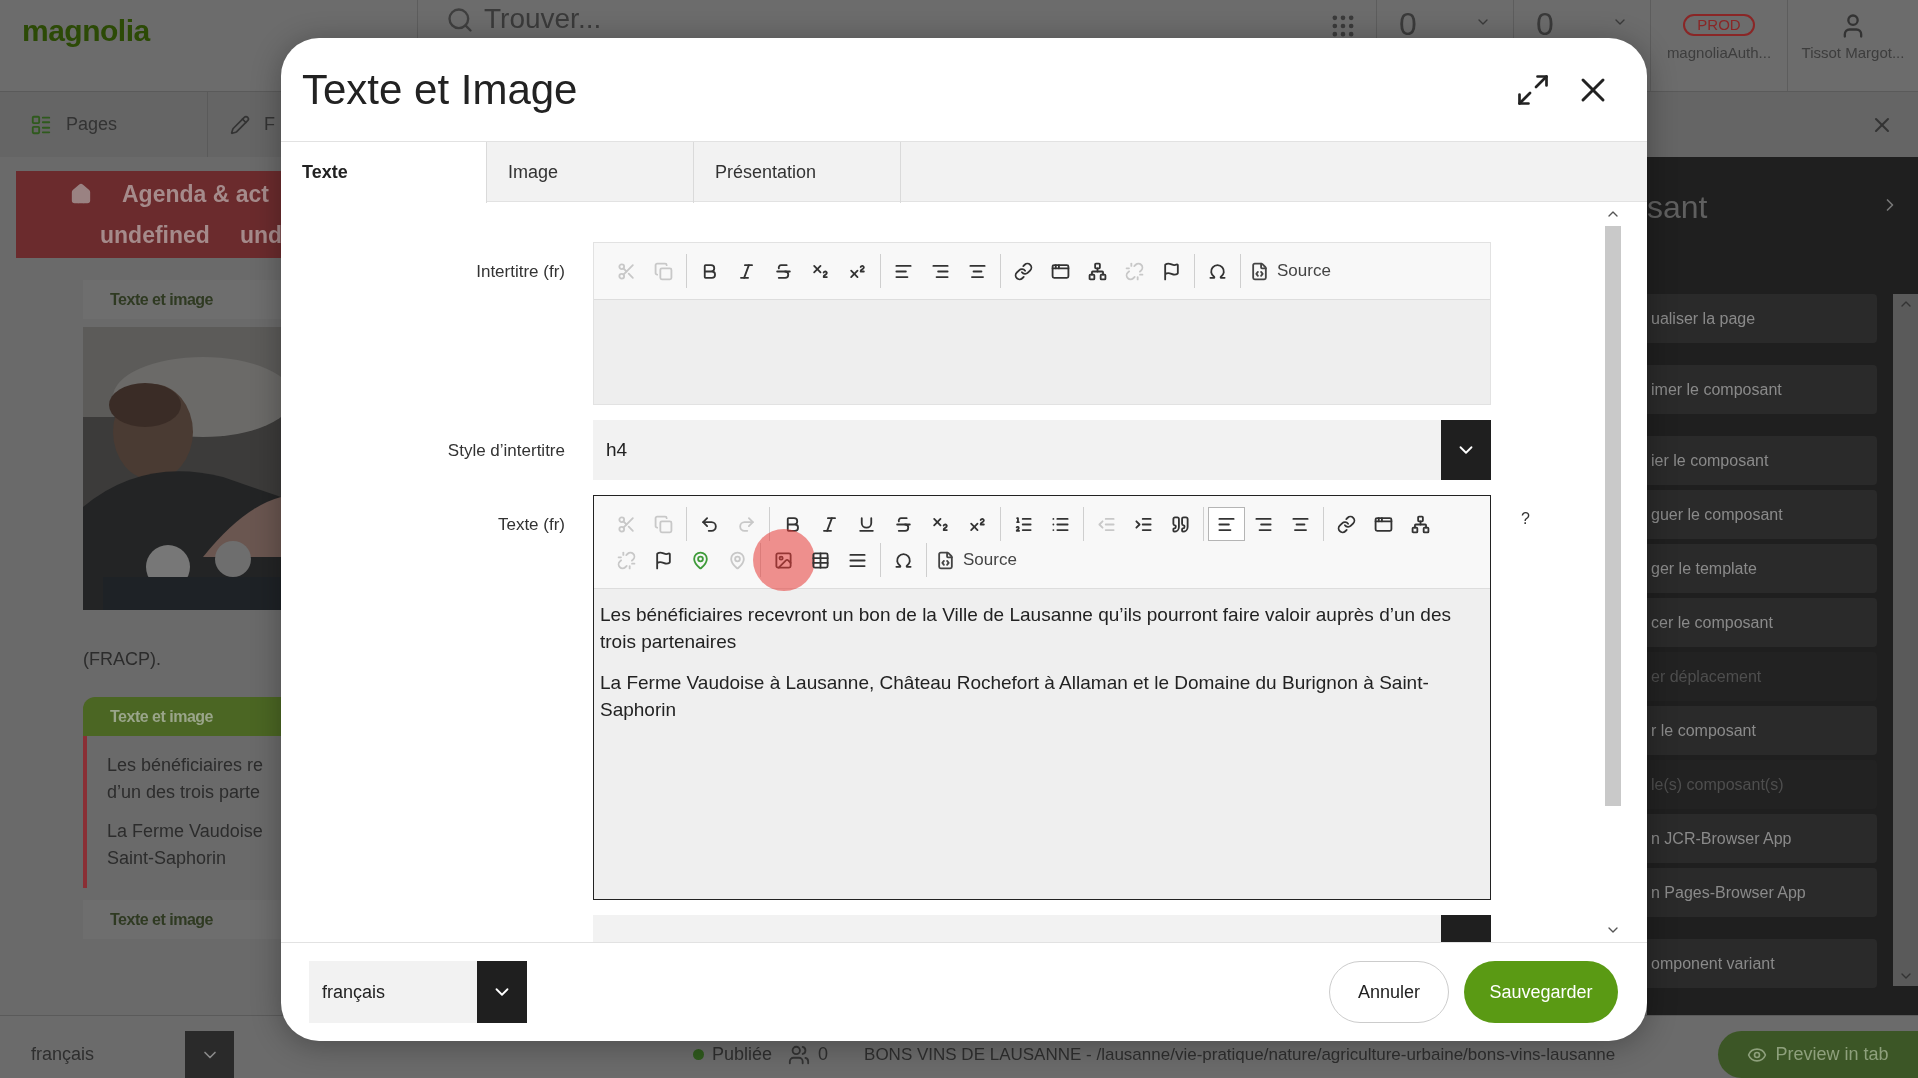 The image size is (1918, 1078). Describe the element at coordinates (185, 831) in the screenshot. I see `text-line: La Ferme Vaudoise` at that location.